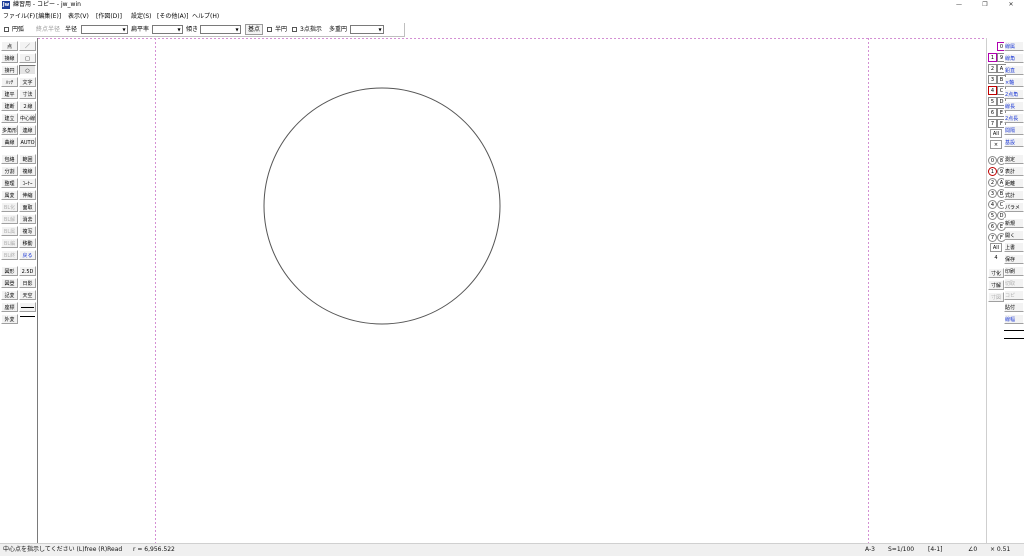 The height and width of the screenshot is (556, 1024). Describe the element at coordinates (27, 142) in the screenshot. I see `tool-auto: AUTO` at that location.